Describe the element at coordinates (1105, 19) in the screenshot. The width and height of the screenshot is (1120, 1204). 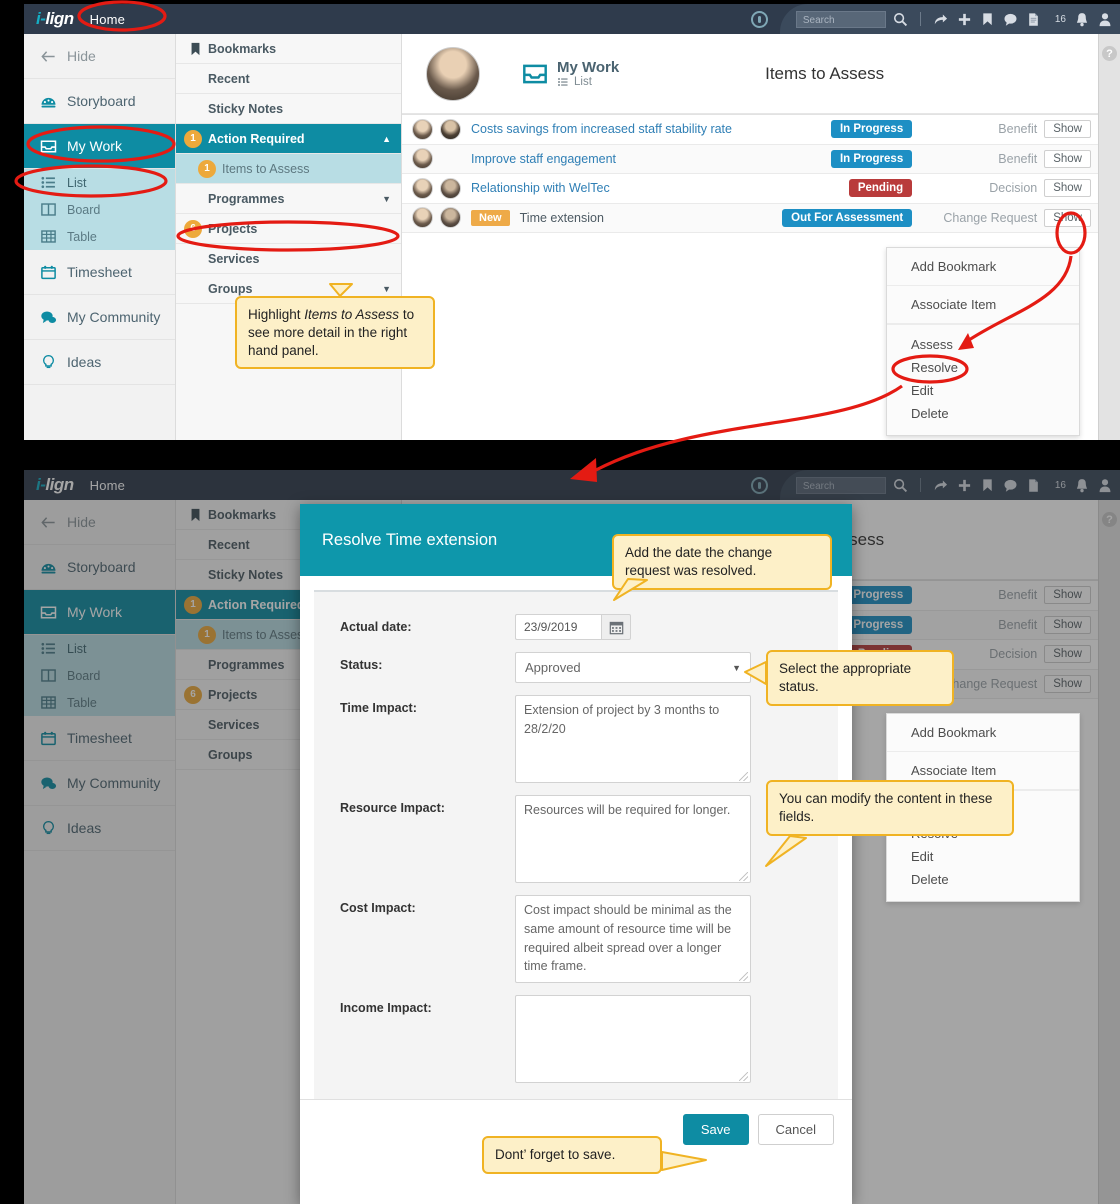
I see `user-icon` at that location.